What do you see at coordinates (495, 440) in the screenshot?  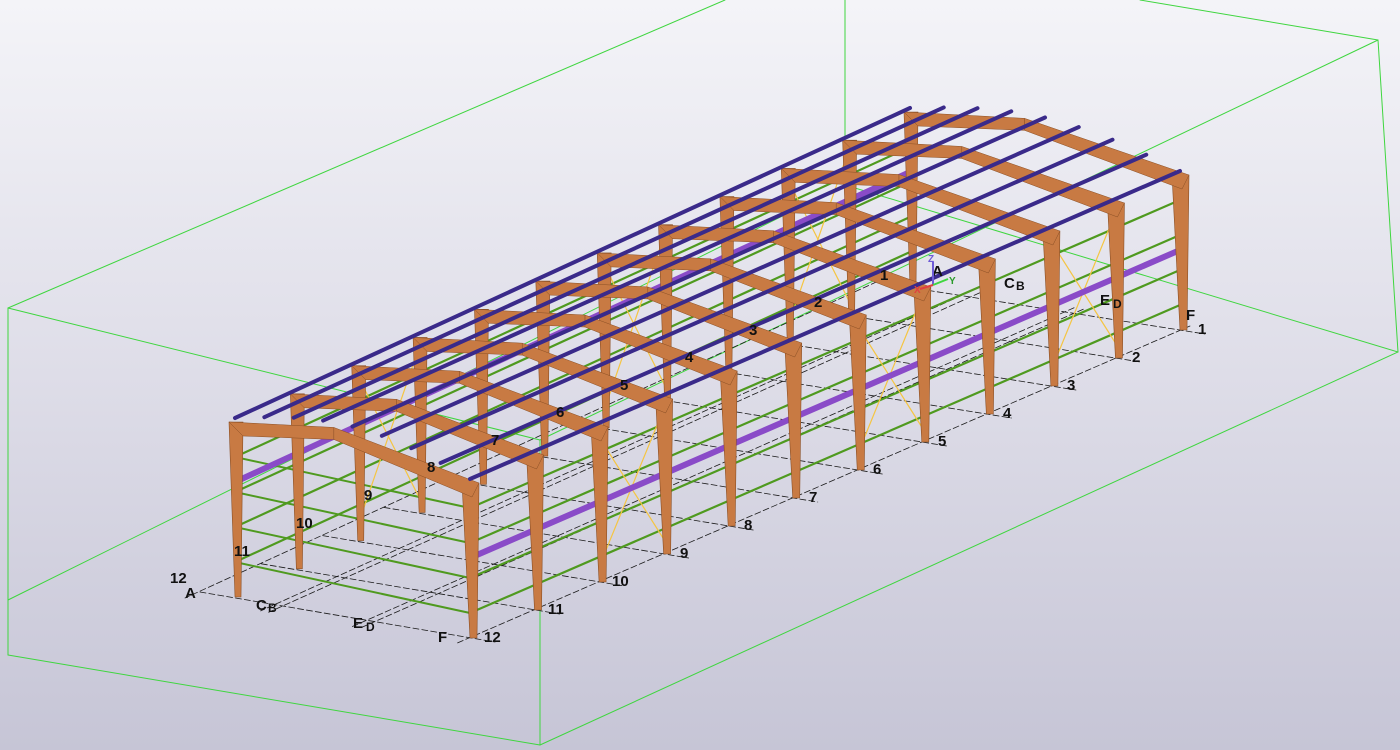 I see `grid-label-far-7: 7` at bounding box center [495, 440].